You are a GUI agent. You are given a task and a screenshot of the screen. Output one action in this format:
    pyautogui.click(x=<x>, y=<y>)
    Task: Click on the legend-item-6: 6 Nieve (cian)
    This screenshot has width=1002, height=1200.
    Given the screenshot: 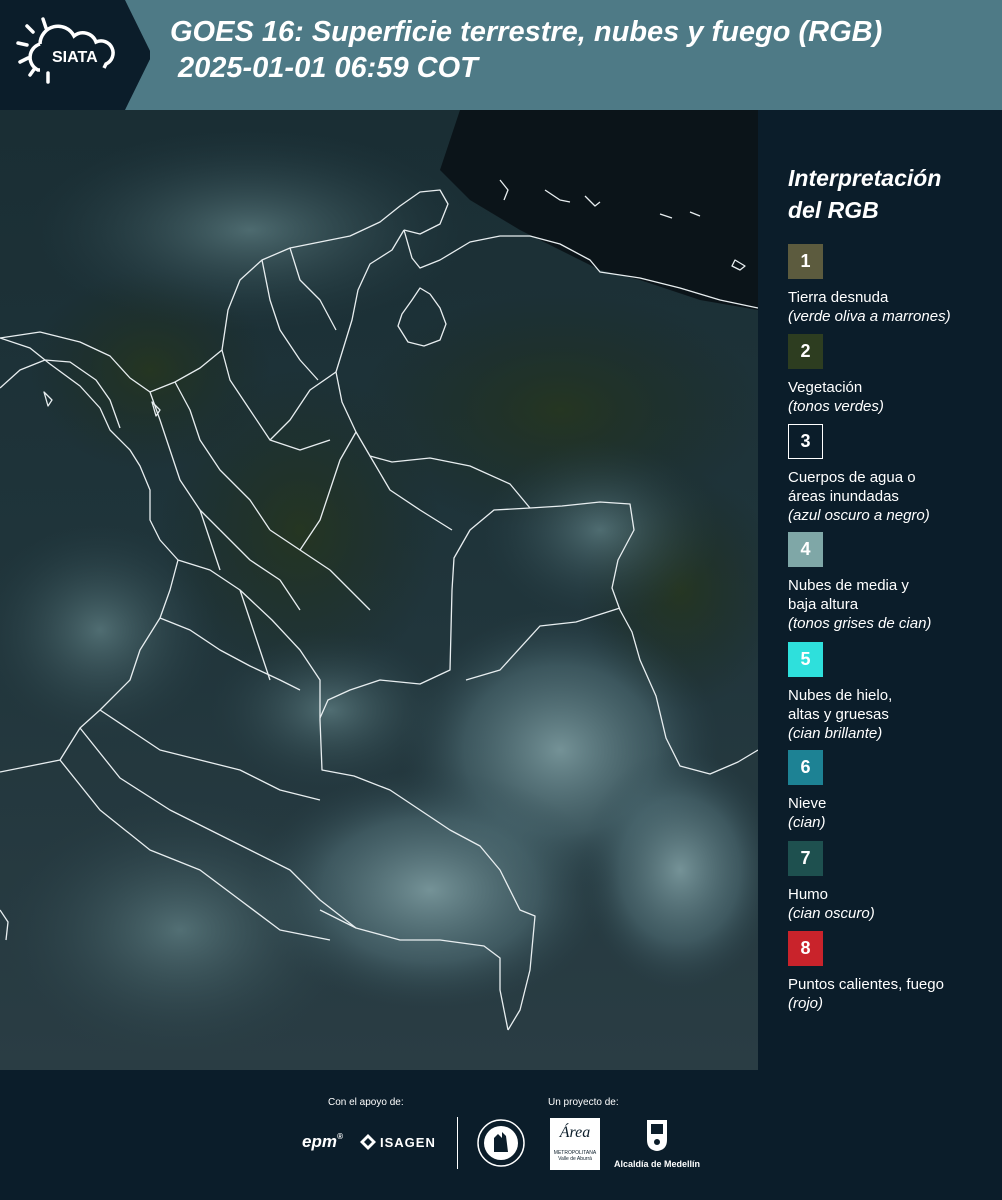 What is the action you would take?
    pyautogui.click(x=893, y=791)
    